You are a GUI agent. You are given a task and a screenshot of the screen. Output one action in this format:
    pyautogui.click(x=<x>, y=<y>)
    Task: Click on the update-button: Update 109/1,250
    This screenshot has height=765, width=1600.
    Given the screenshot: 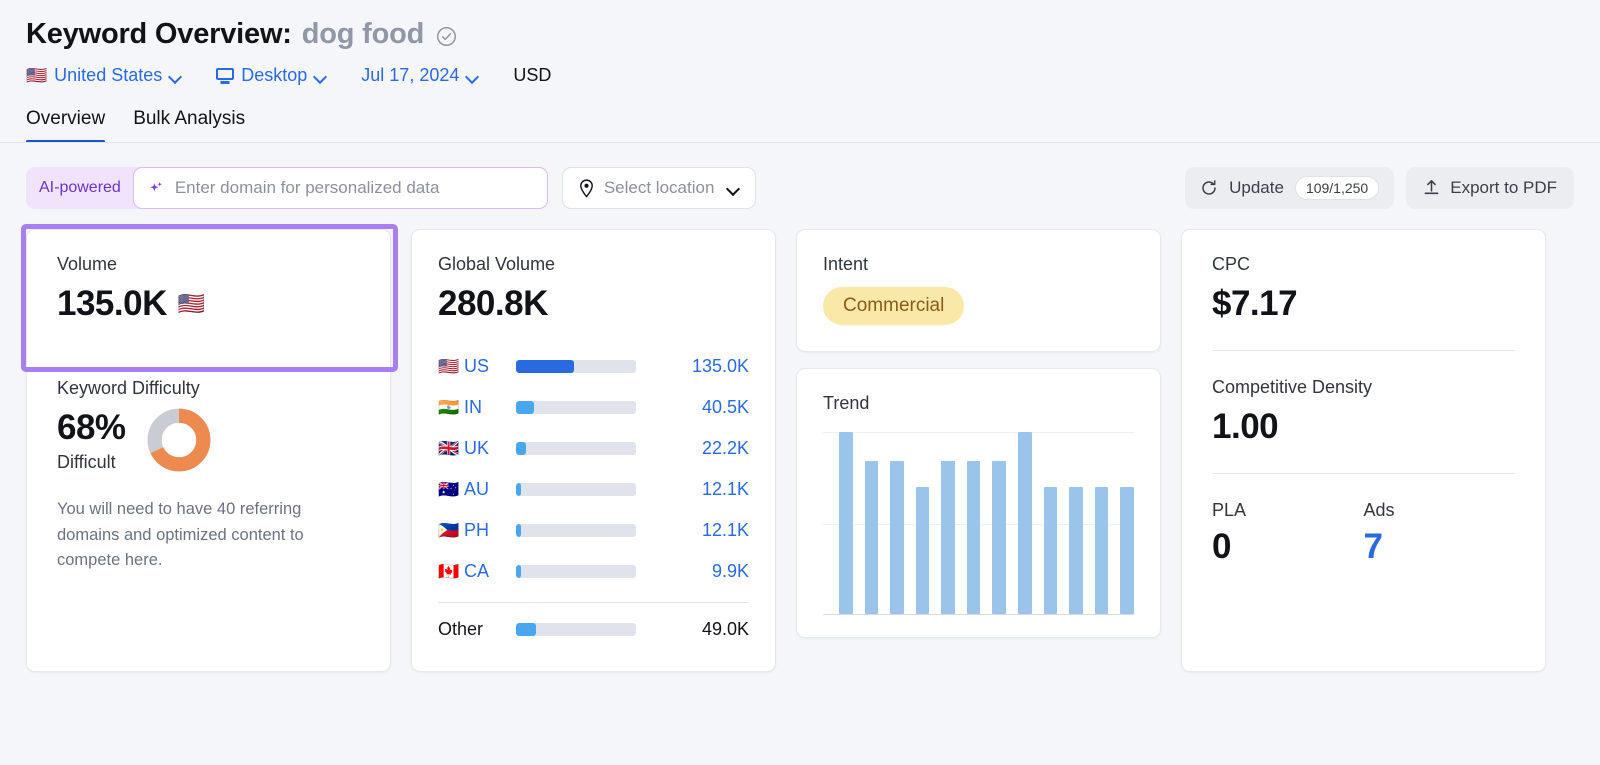 What is the action you would take?
    pyautogui.click(x=1290, y=188)
    